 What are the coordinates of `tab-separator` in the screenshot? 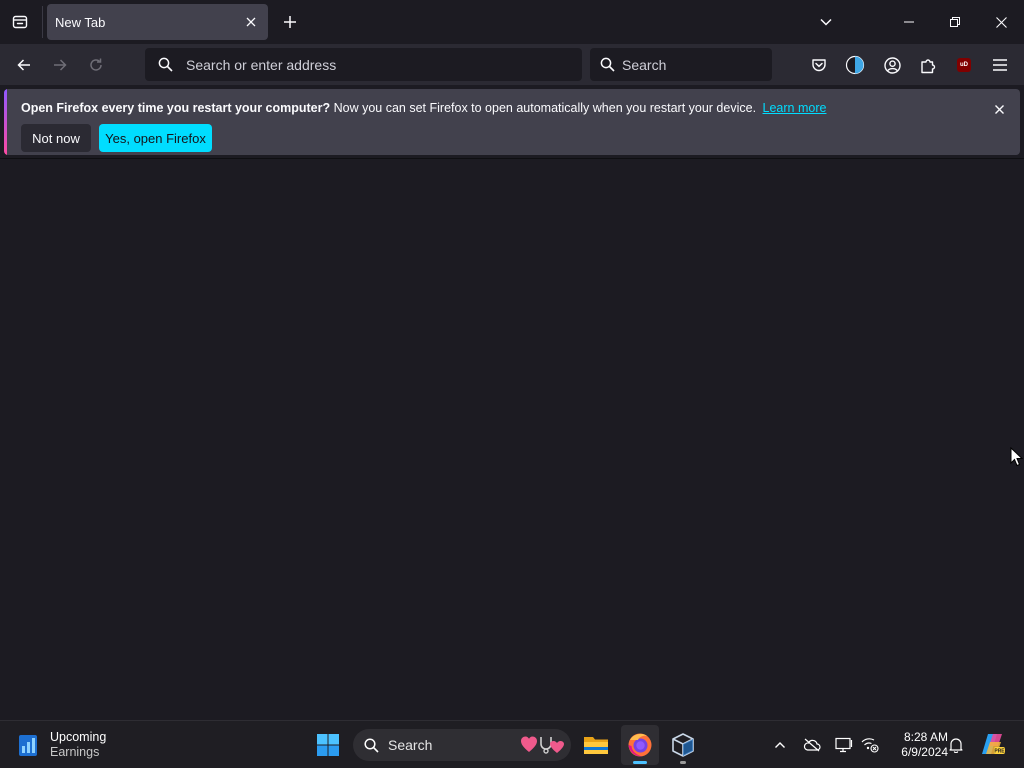 It's located at (42, 22).